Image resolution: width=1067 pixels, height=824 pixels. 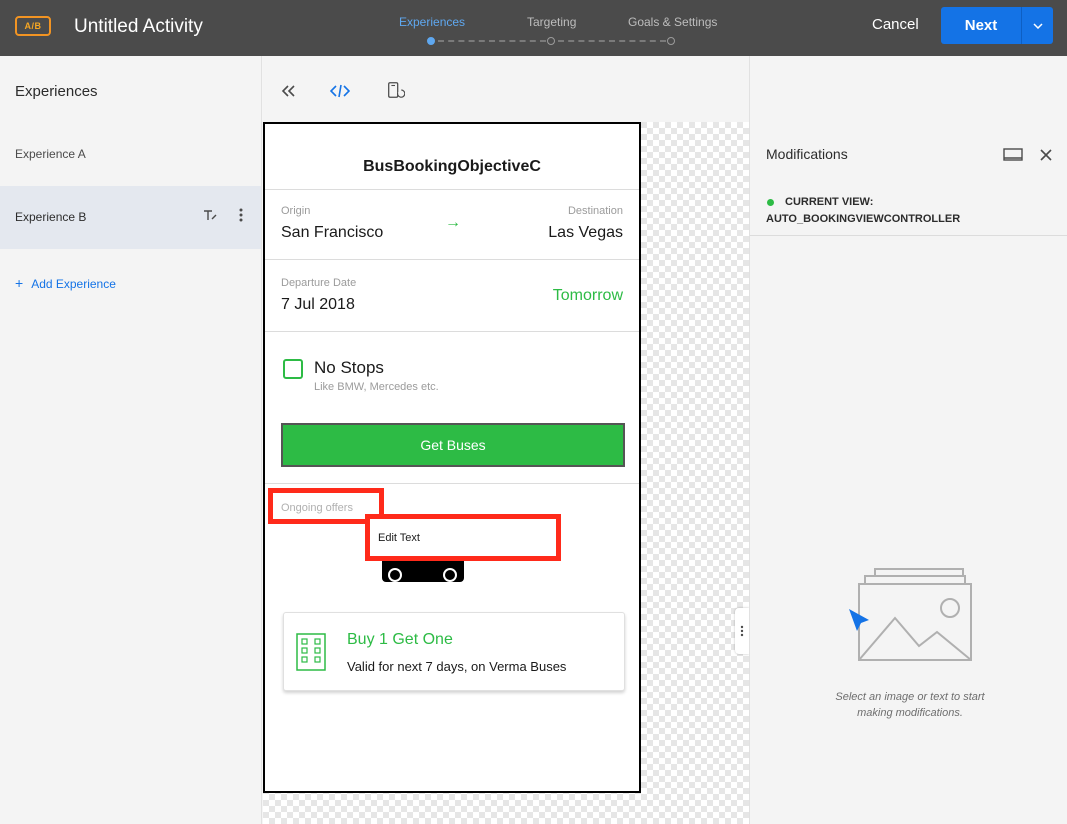 I want to click on sidebar-title: Experiences, so click(x=56, y=91).